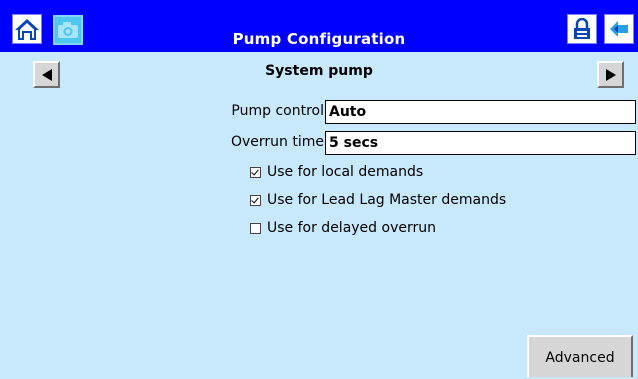  I want to click on right-arrow-icon, so click(610, 74).